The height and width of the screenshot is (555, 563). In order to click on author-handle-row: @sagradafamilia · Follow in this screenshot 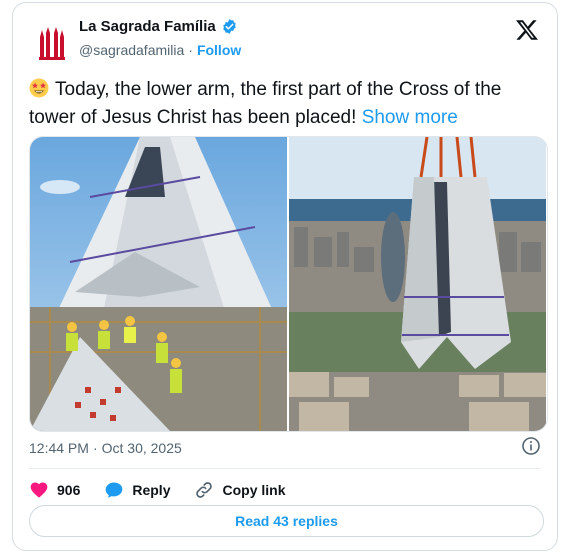, I will do `click(160, 50)`.